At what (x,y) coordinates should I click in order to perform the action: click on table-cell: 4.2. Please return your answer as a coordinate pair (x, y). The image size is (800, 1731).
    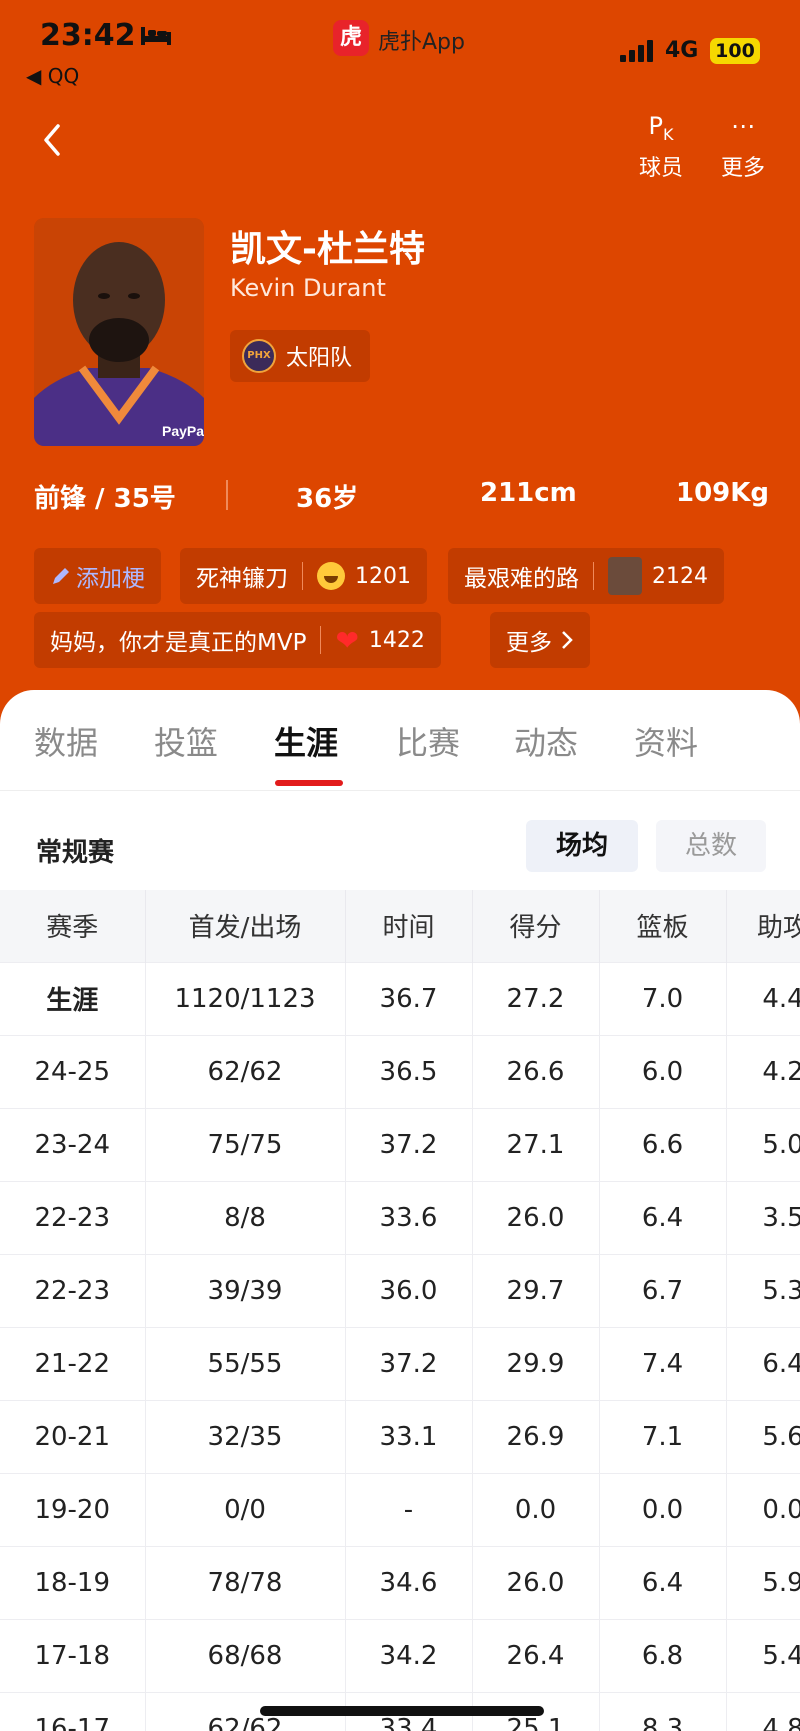
    Looking at the image, I should click on (763, 1071).